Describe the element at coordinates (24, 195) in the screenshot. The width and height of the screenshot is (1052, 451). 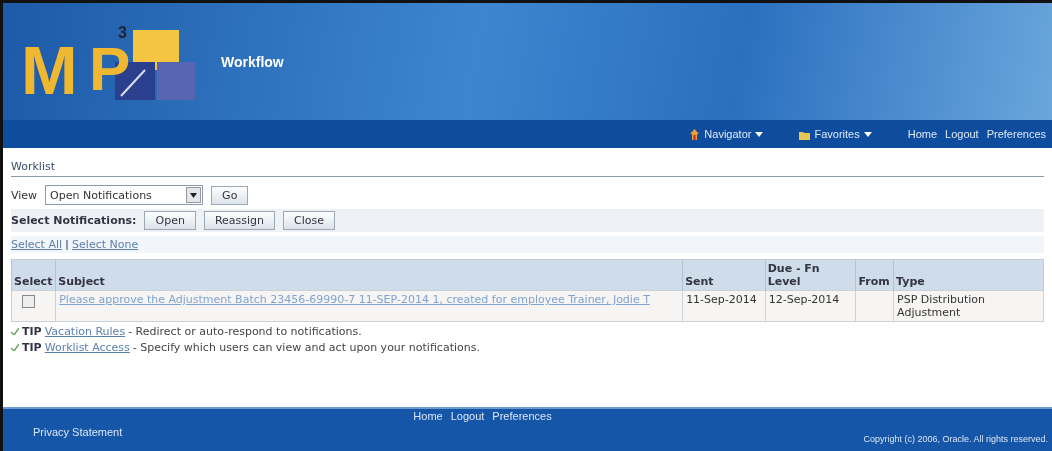
I see `view-label: View` at that location.